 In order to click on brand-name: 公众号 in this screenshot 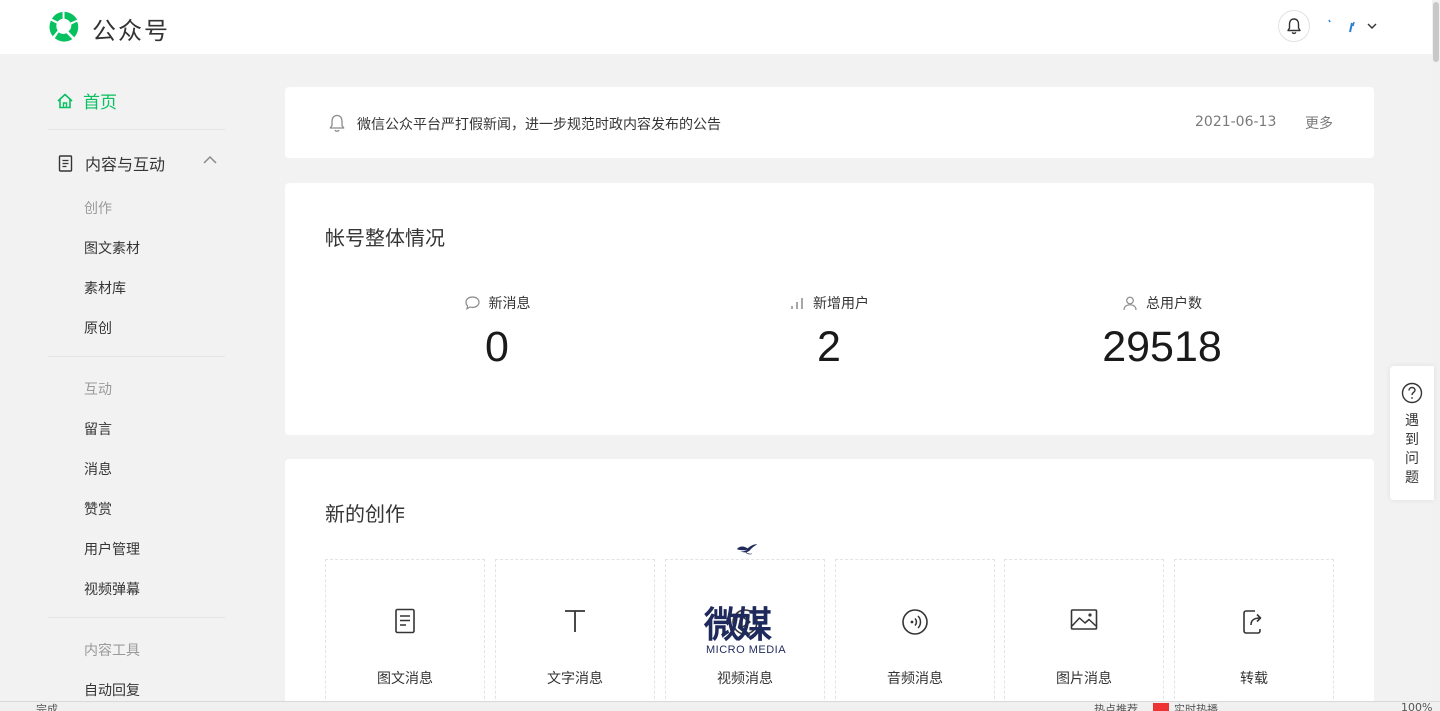, I will do `click(131, 28)`.